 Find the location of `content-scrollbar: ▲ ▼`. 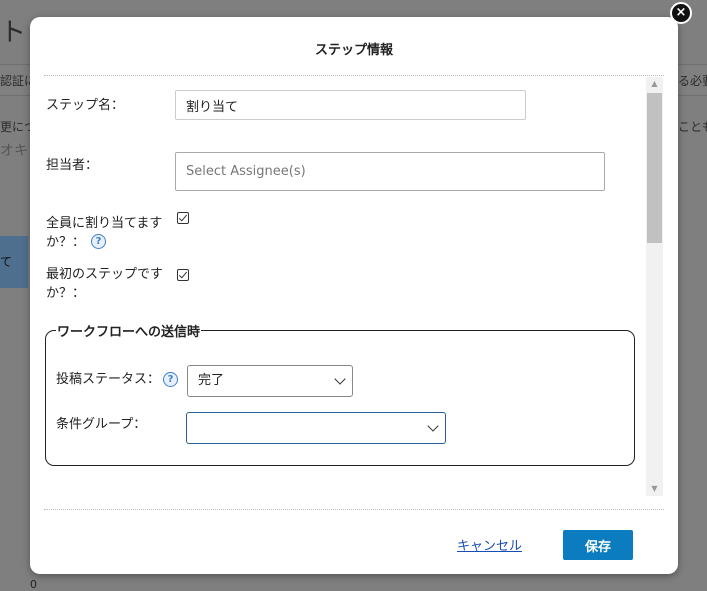

content-scrollbar: ▲ ▼ is located at coordinates (654, 286).